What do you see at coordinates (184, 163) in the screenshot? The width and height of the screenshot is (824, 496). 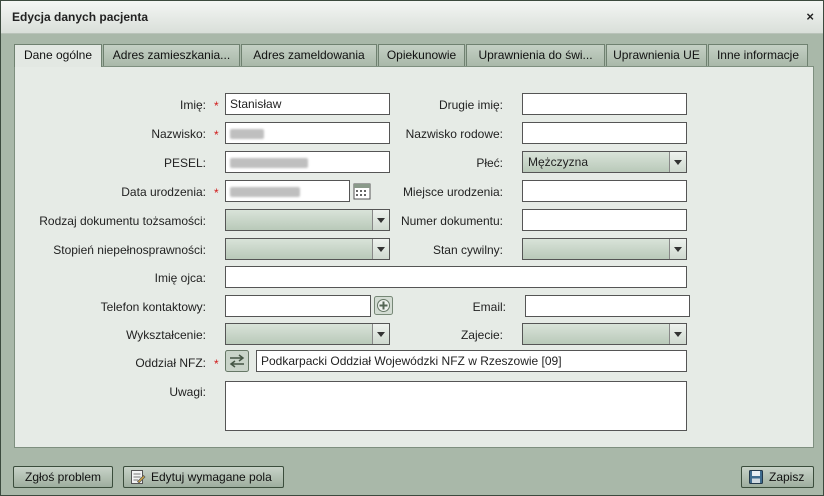 I see `label-pesel: PESEL:` at bounding box center [184, 163].